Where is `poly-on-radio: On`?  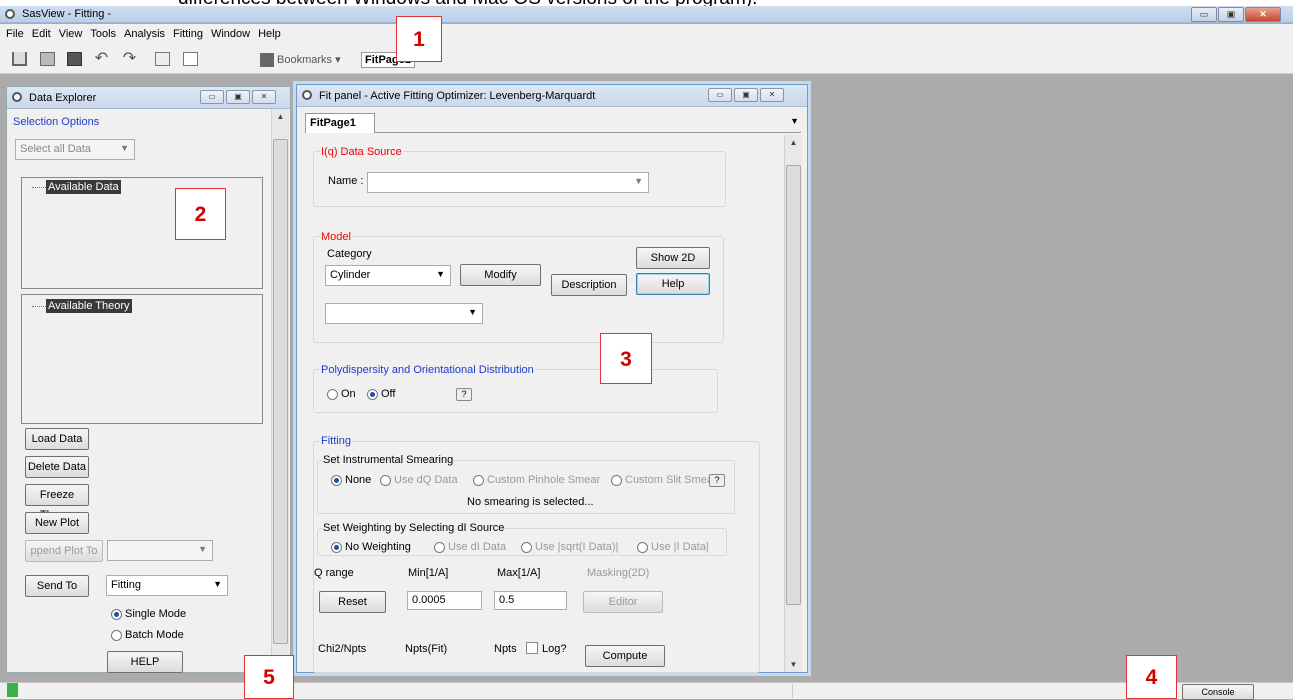
poly-on-radio: On is located at coordinates (341, 394).